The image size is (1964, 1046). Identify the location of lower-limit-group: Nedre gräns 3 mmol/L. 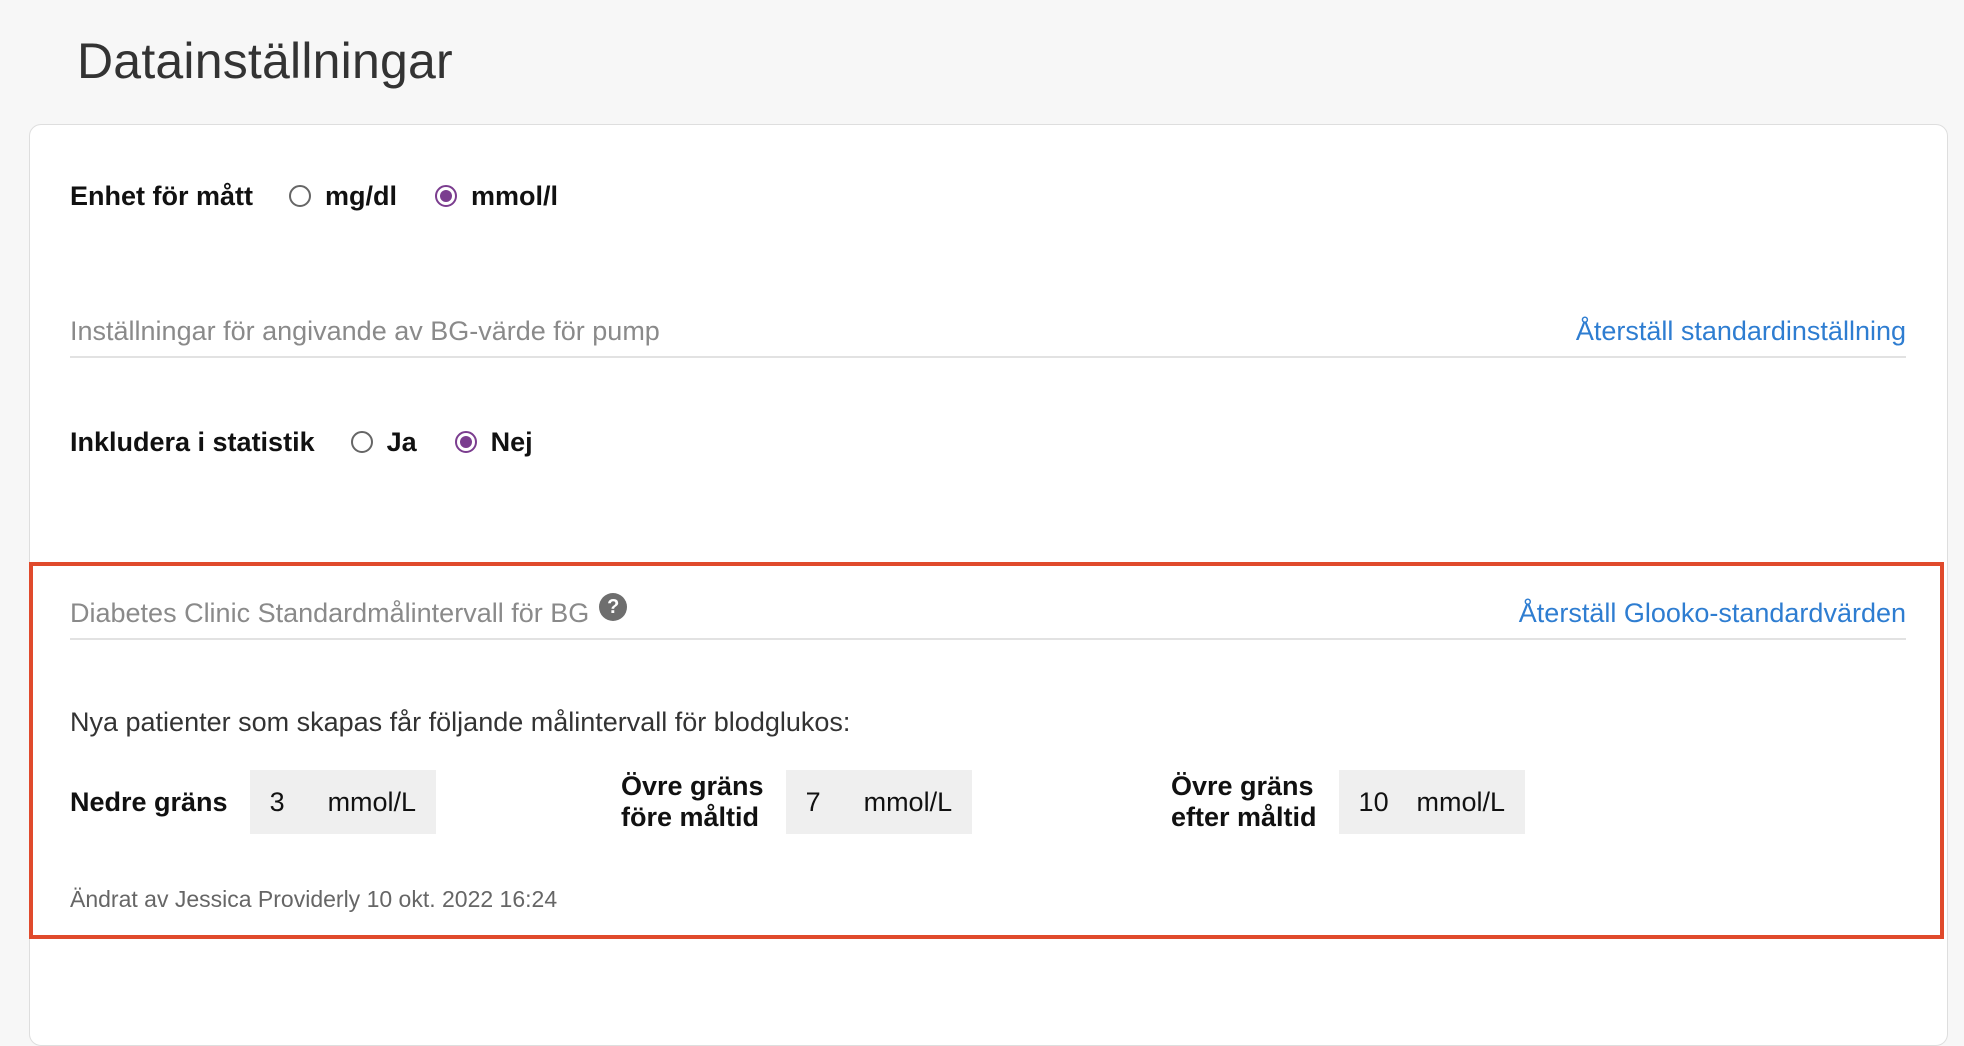
(253, 802).